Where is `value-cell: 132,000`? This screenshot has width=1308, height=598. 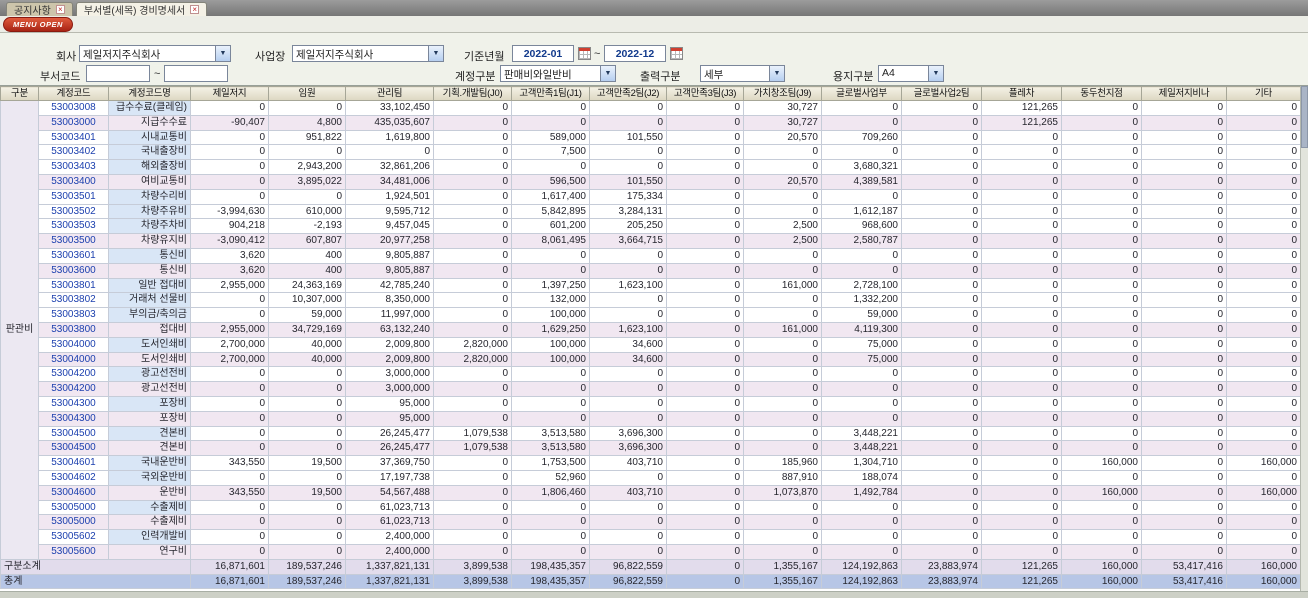
value-cell: 132,000 is located at coordinates (550, 300).